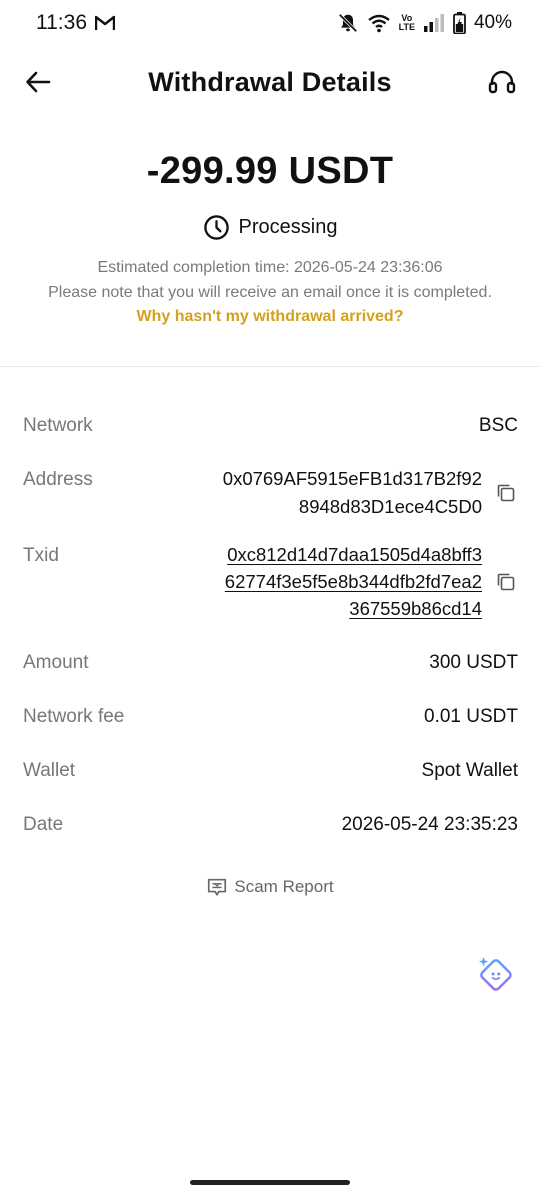 The image size is (540, 1200). What do you see at coordinates (58, 479) in the screenshot?
I see `address-label: Address` at bounding box center [58, 479].